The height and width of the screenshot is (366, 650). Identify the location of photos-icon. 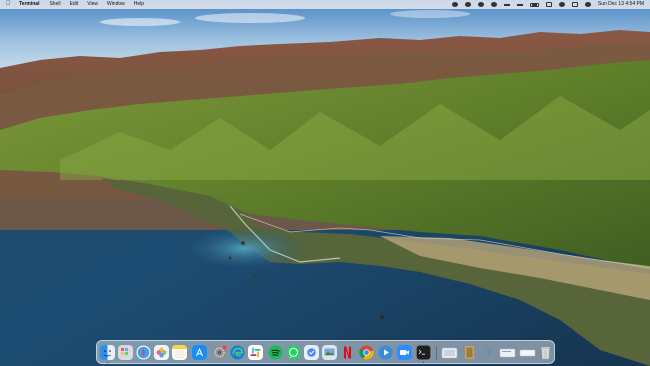
(161, 352).